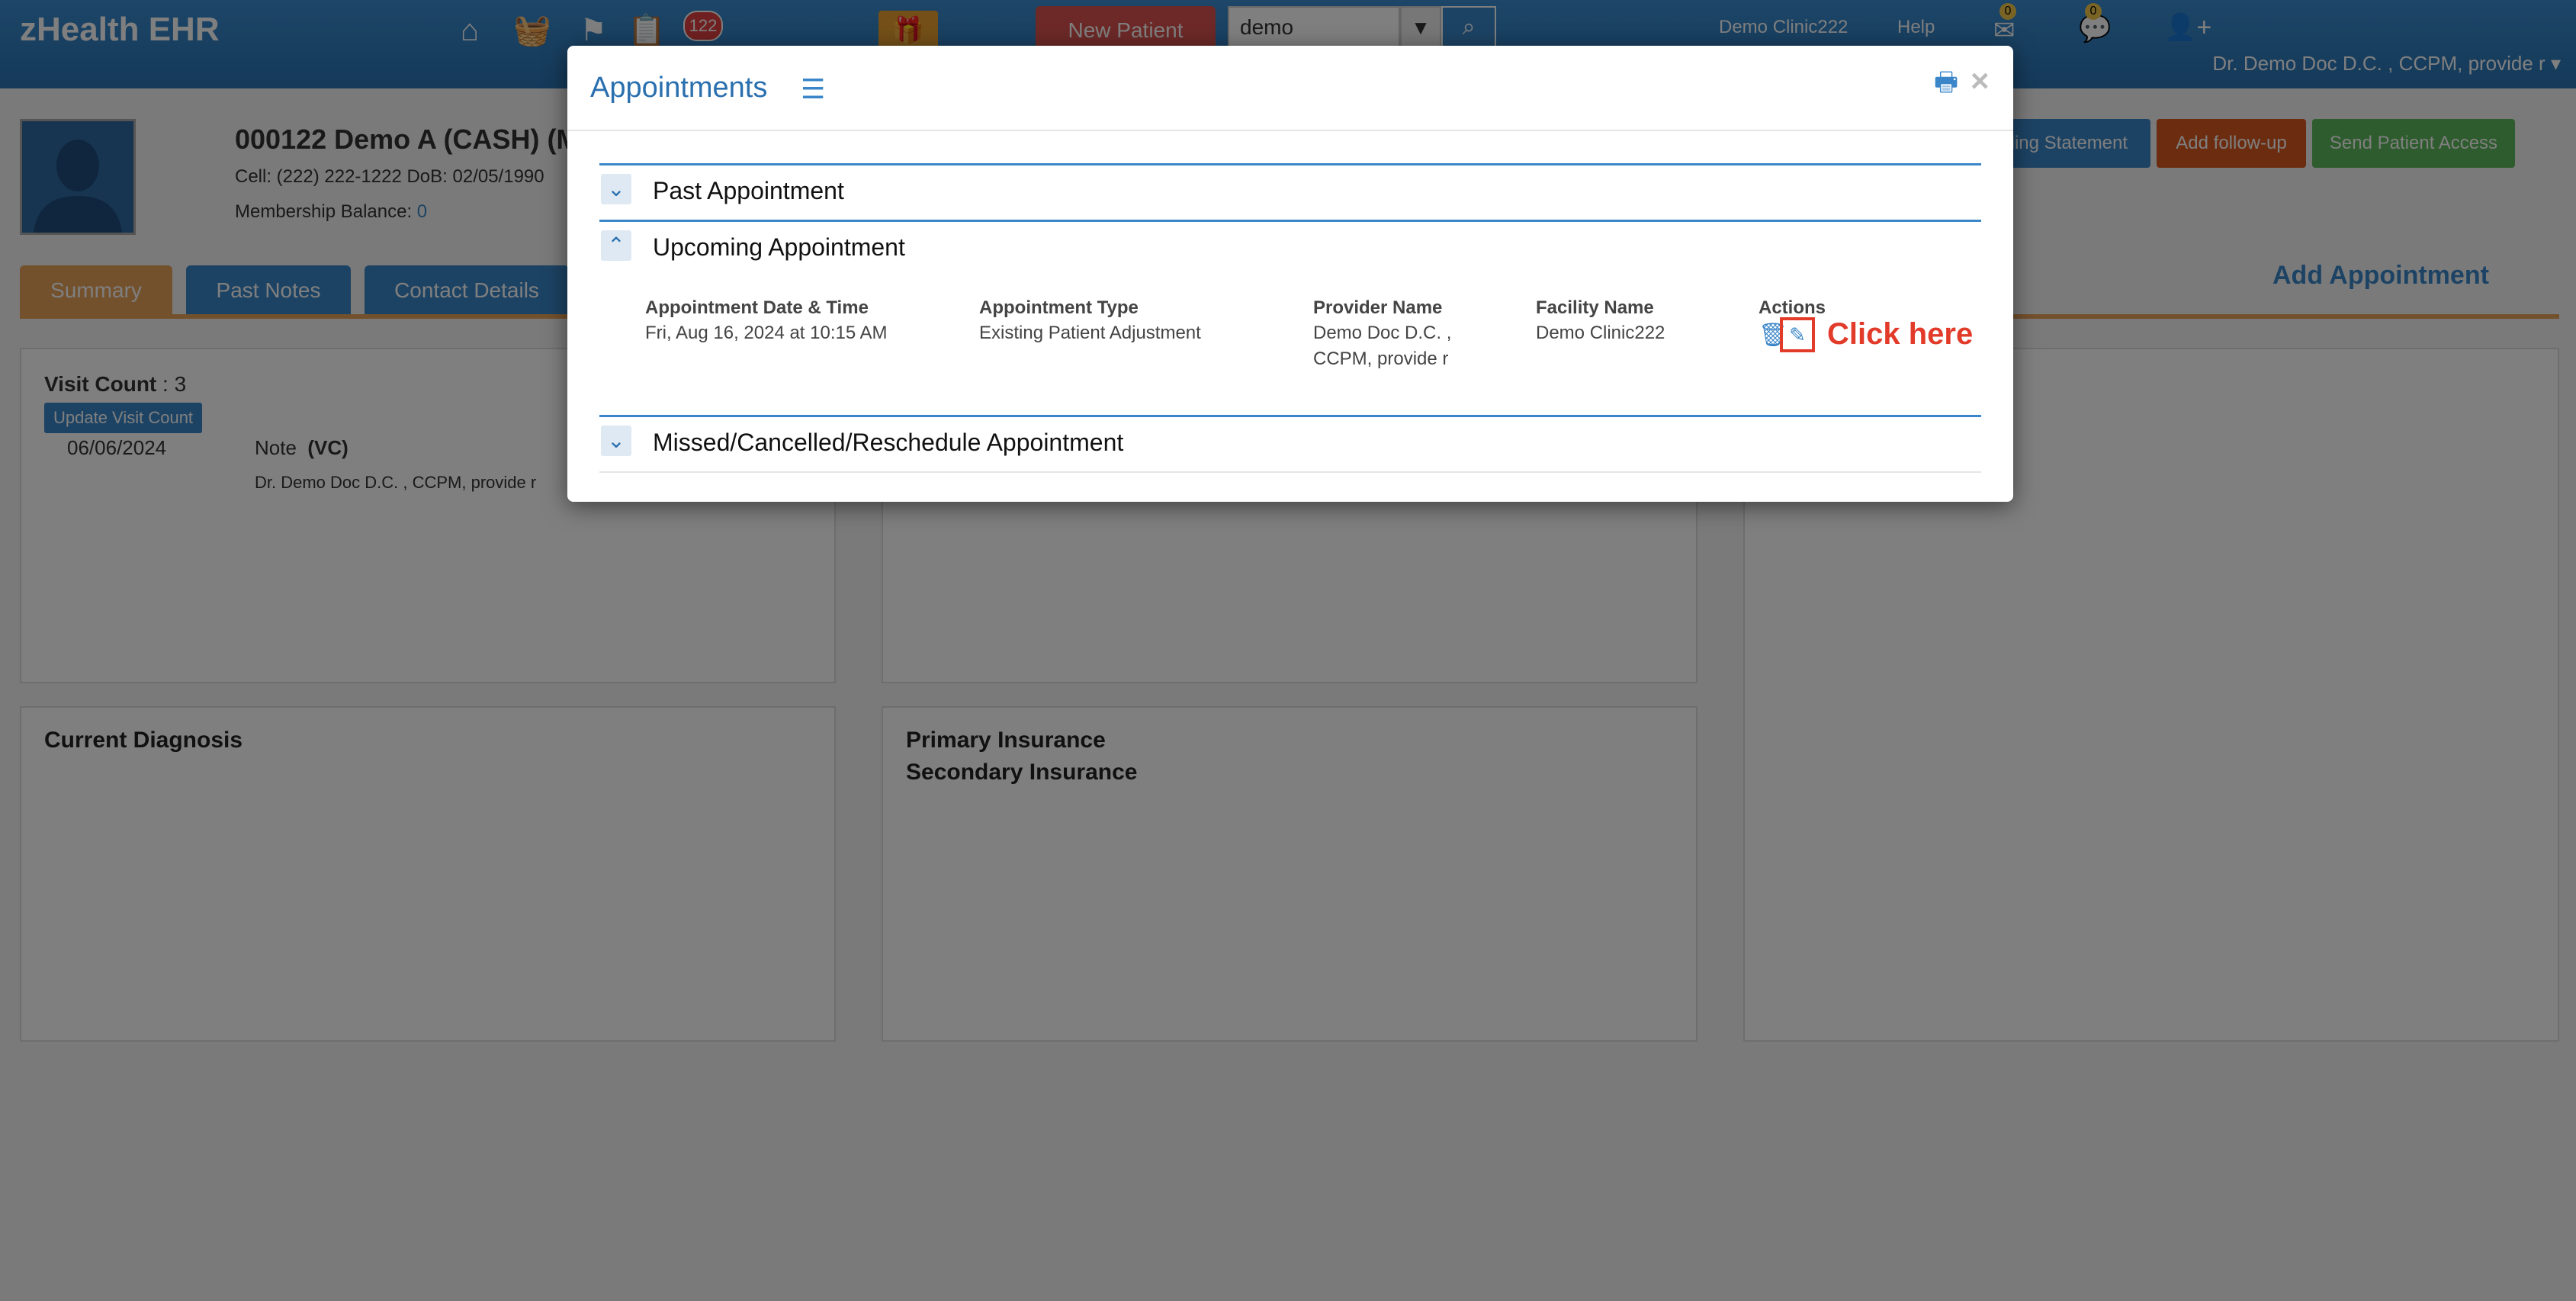 This screenshot has width=2576, height=1301. What do you see at coordinates (1378, 307) in the screenshot?
I see `col-provider: Provider Name` at bounding box center [1378, 307].